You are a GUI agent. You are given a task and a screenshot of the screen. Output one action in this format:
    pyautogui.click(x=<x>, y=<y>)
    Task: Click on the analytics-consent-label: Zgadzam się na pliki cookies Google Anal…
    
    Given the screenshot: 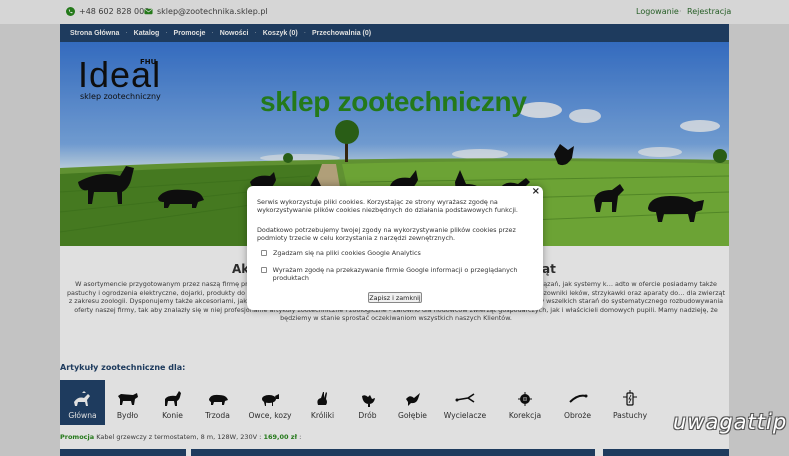 What is the action you would take?
    pyautogui.click(x=347, y=253)
    